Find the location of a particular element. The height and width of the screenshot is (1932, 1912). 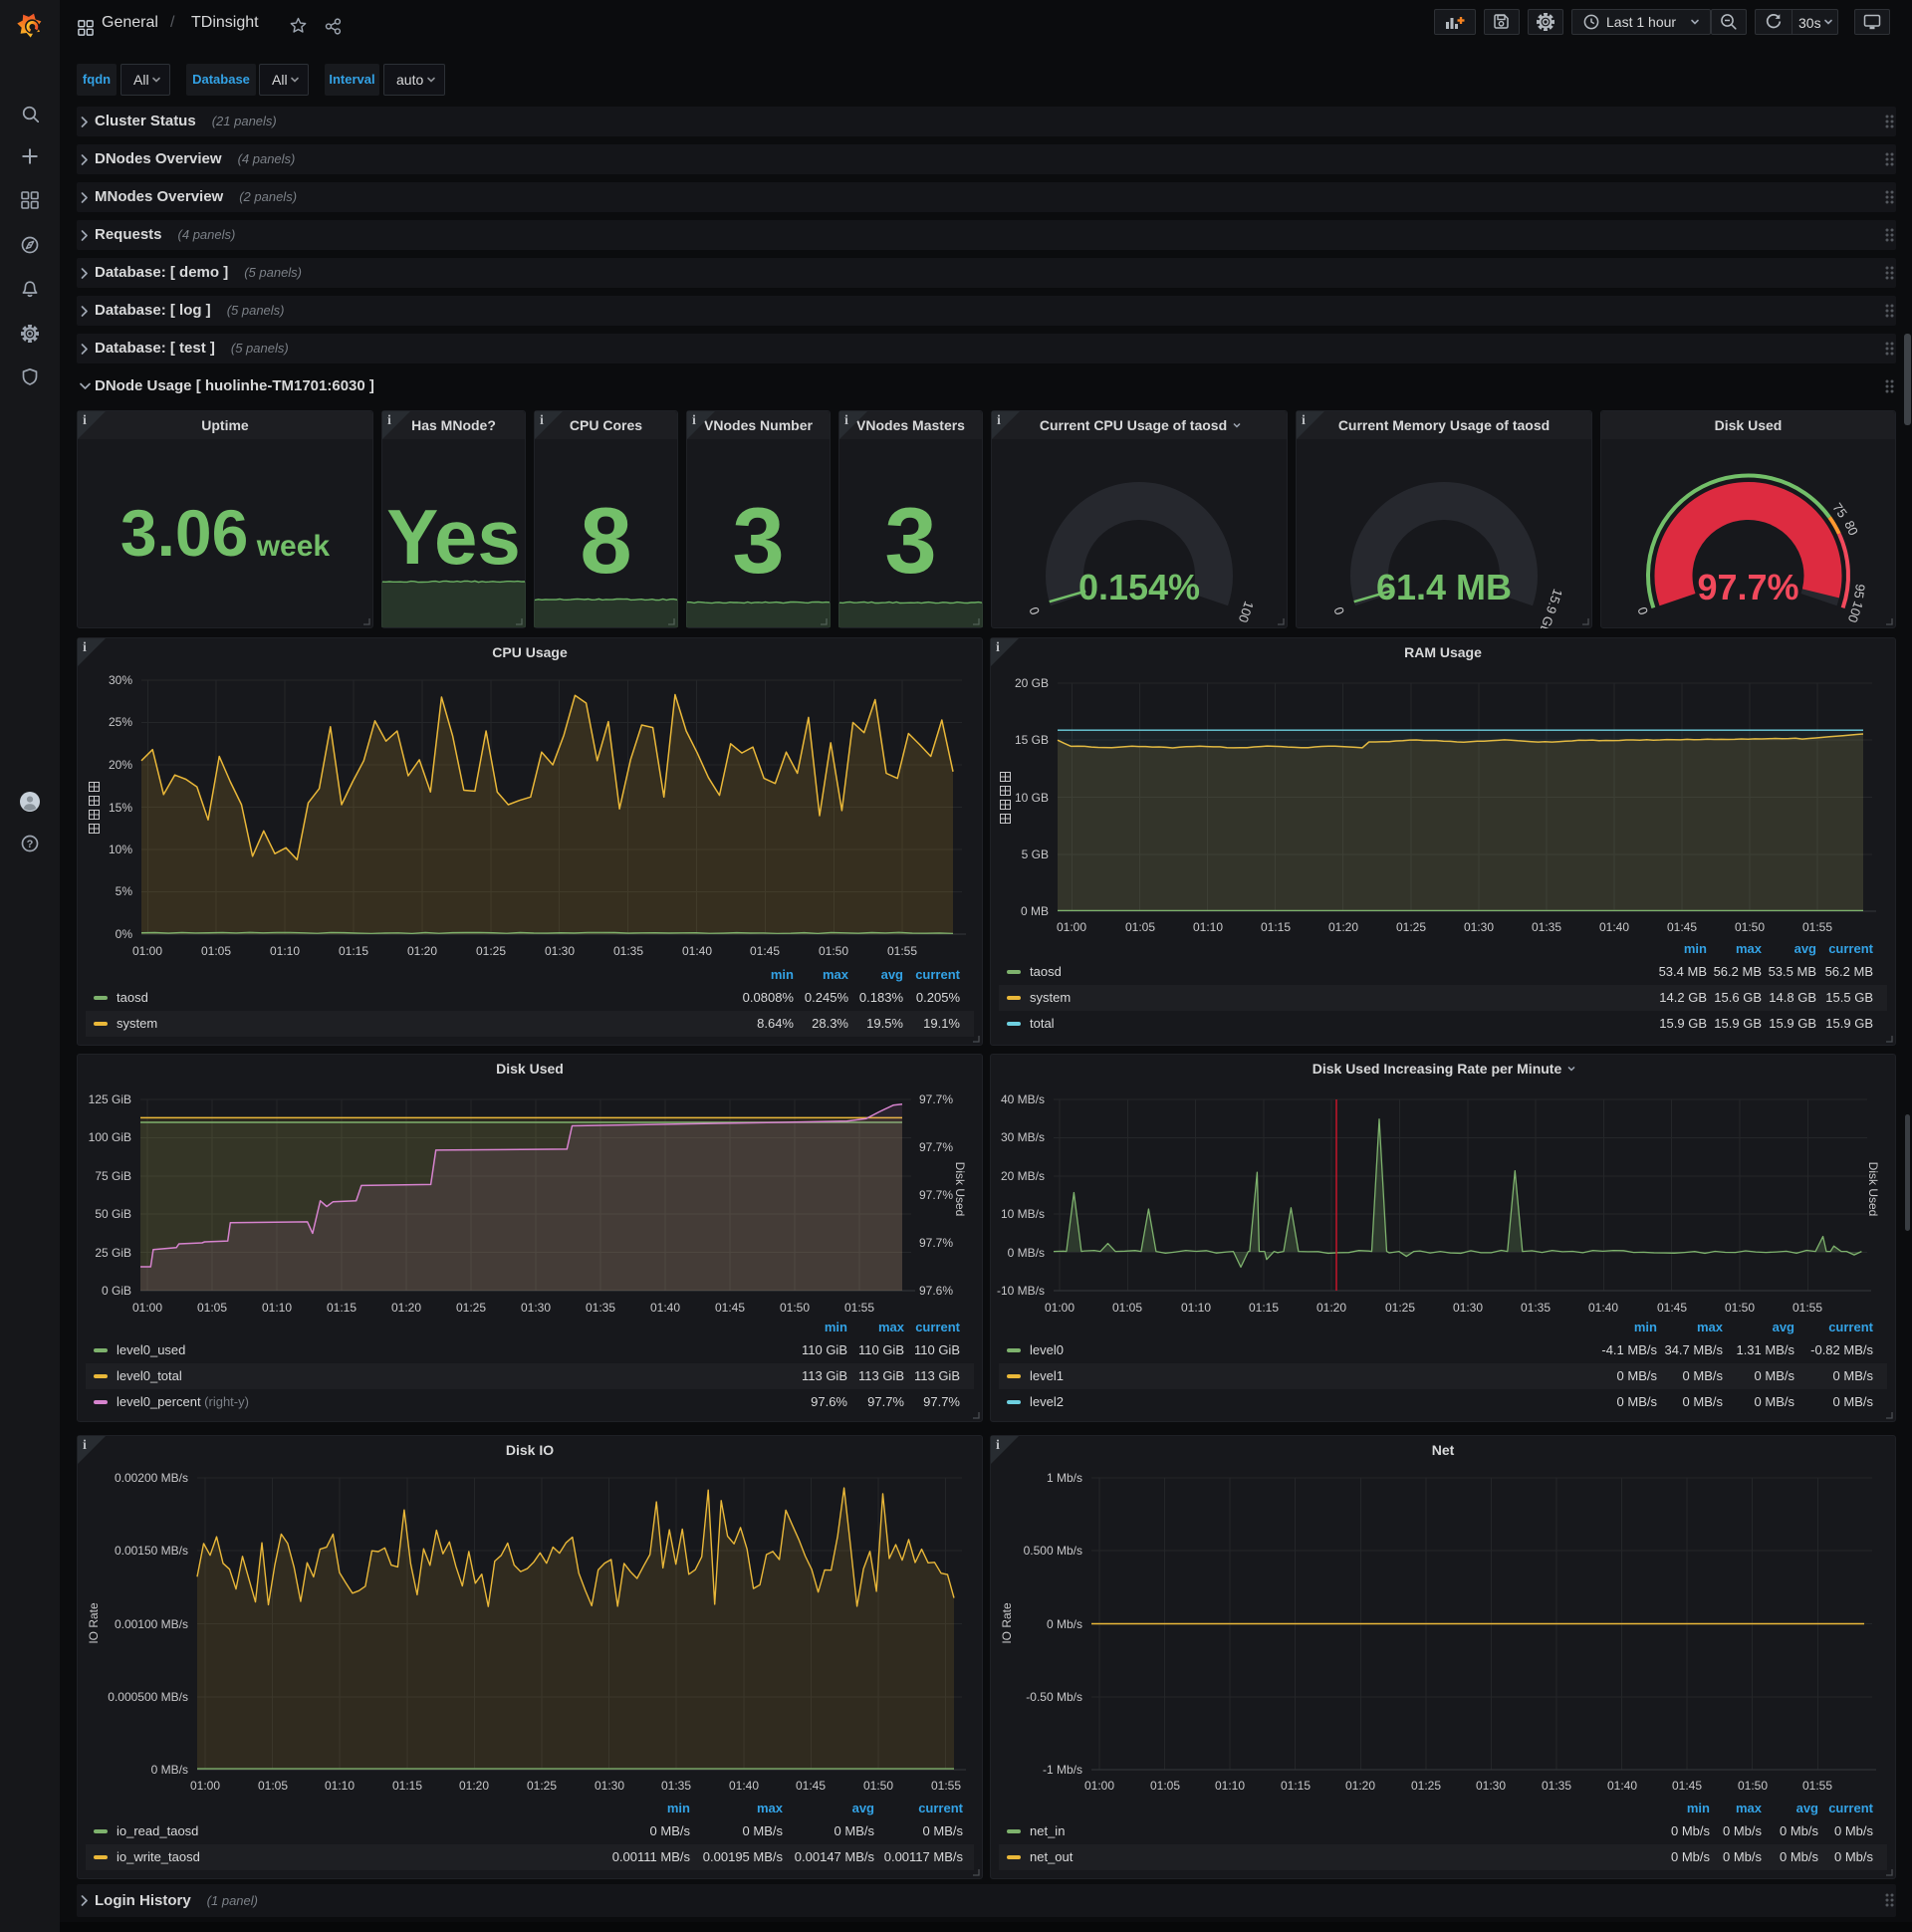

svg-text: 75 is located at coordinates (1839, 511).